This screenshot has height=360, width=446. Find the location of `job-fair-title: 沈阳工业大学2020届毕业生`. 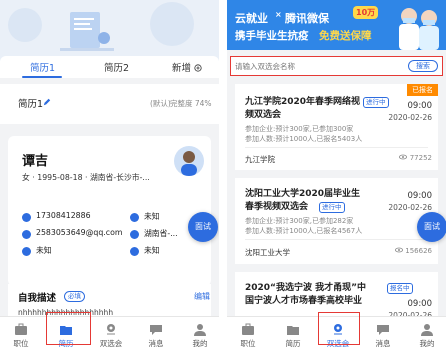

job-fair-title: 沈阳工业大学2020届毕业生 is located at coordinates (303, 194).